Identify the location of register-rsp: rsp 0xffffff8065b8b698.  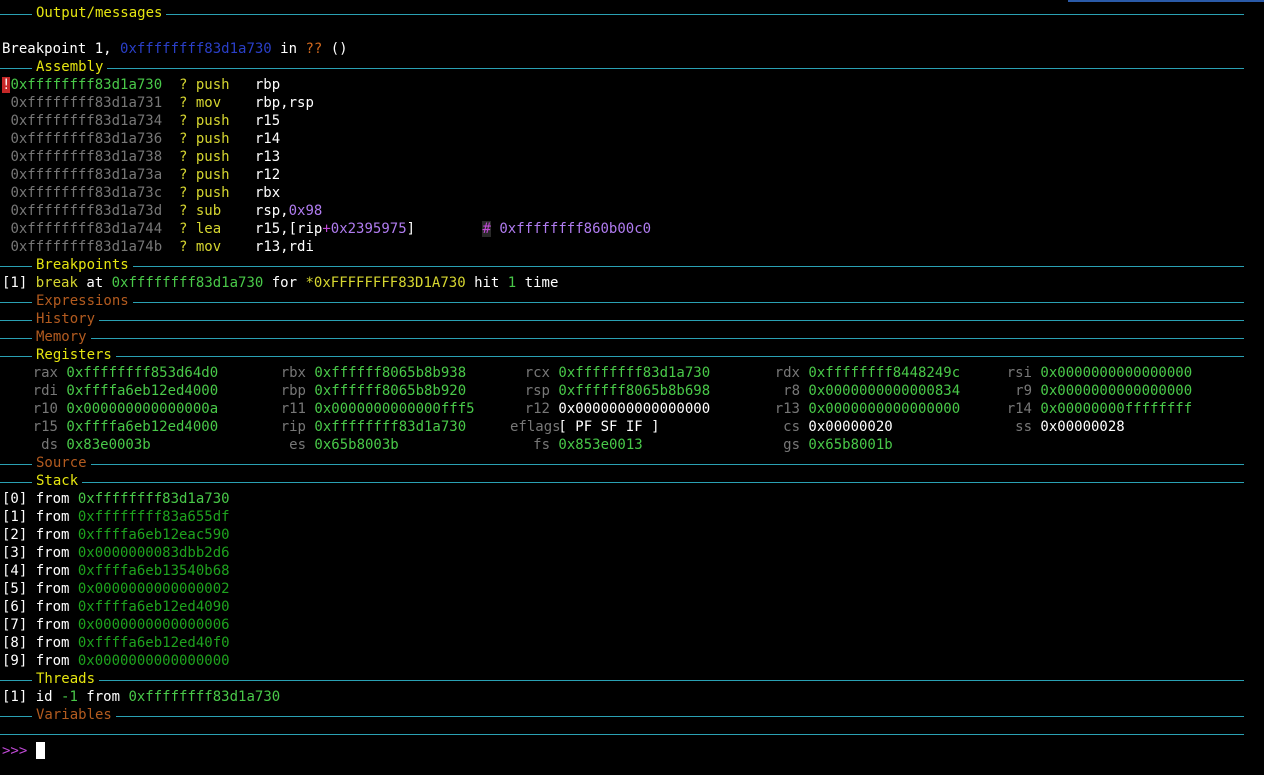
(610, 391).